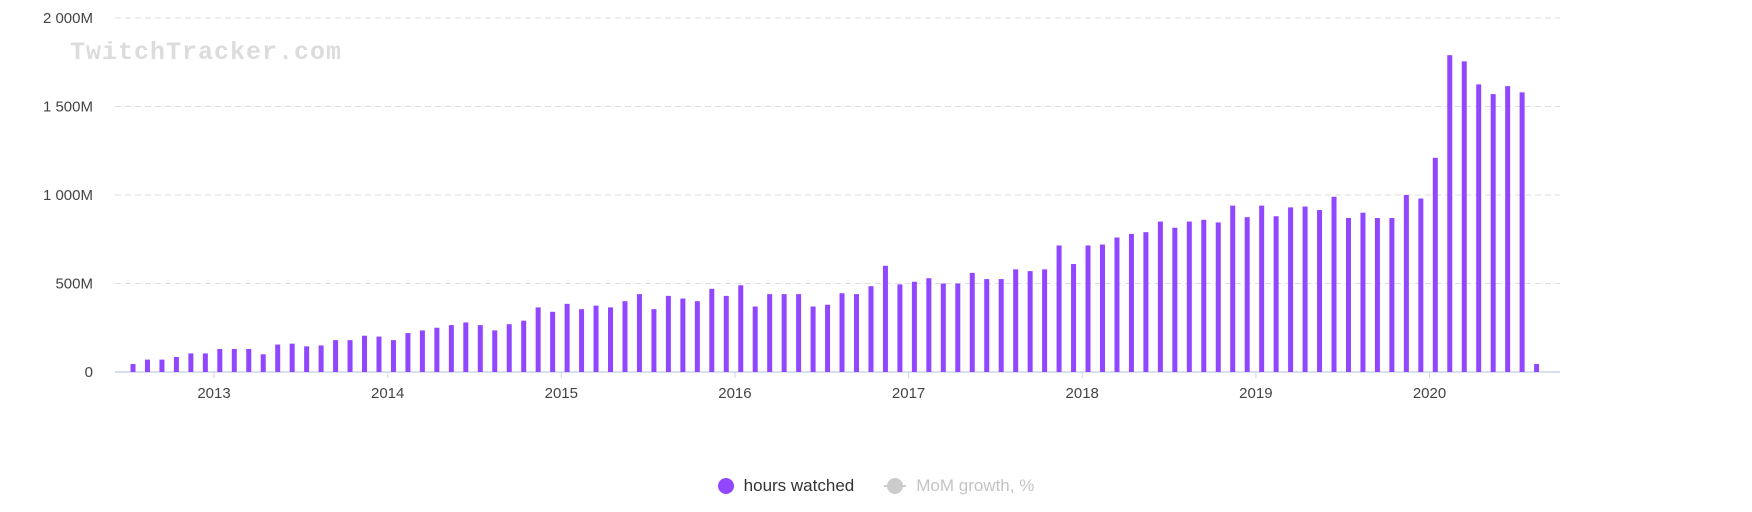 Image resolution: width=1752 pixels, height=512 pixels. Describe the element at coordinates (785, 486) in the screenshot. I see `legend-item-hours-watched: hours watched` at that location.